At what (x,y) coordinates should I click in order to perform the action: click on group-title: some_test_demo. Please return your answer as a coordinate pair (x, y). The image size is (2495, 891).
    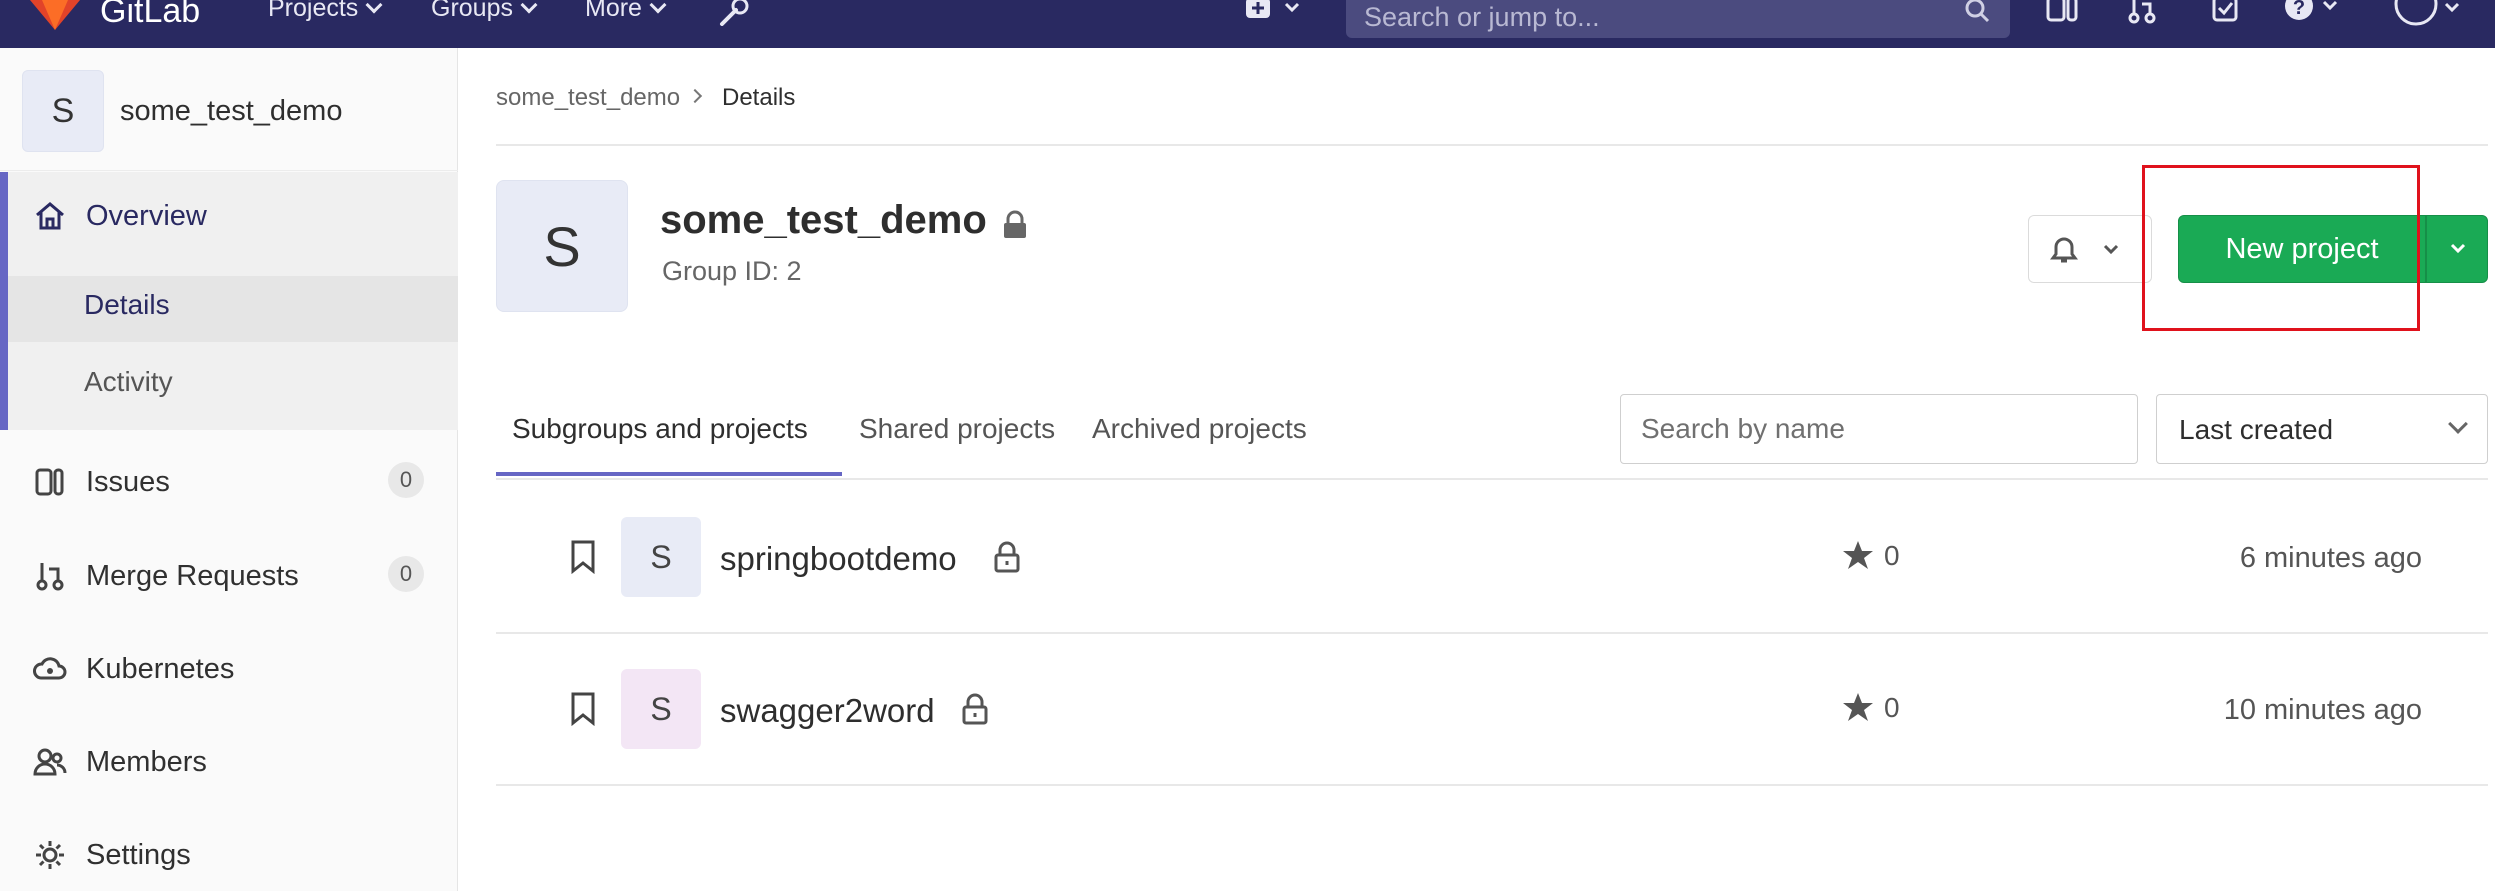
    Looking at the image, I should click on (823, 220).